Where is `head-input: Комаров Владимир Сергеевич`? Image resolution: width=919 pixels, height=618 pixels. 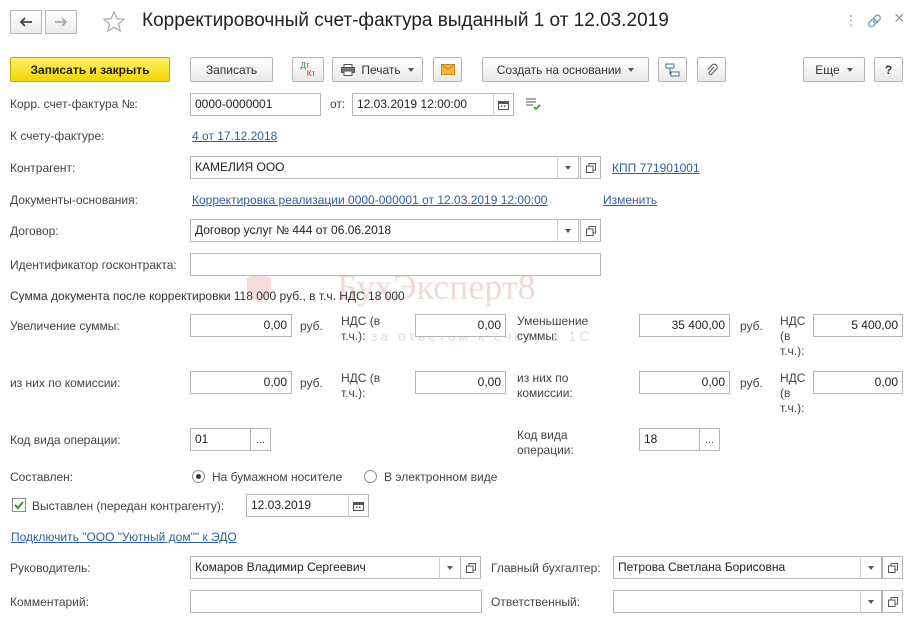
head-input: Комаров Владимир Сергеевич is located at coordinates (325, 567).